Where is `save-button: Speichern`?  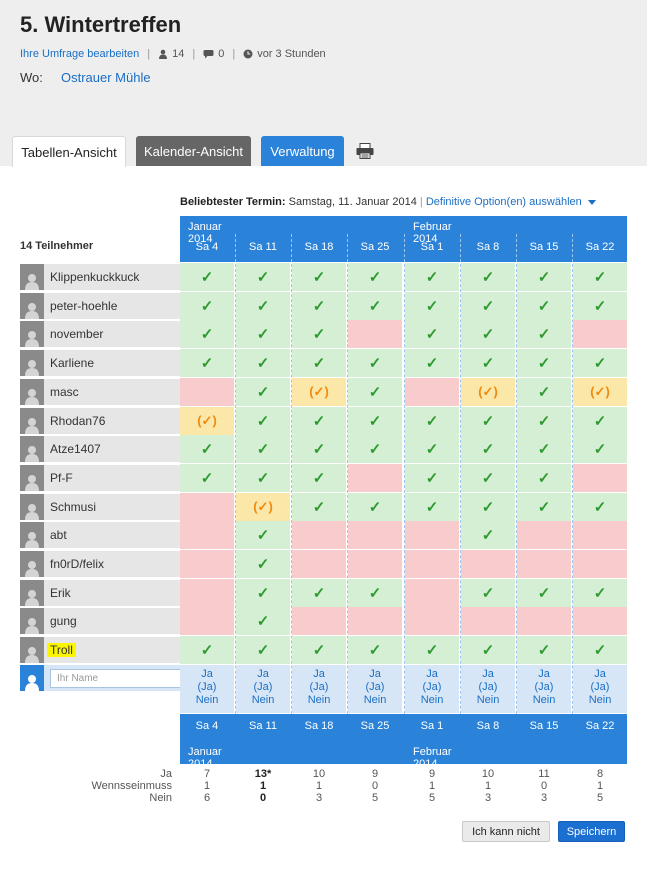 save-button: Speichern is located at coordinates (591, 831).